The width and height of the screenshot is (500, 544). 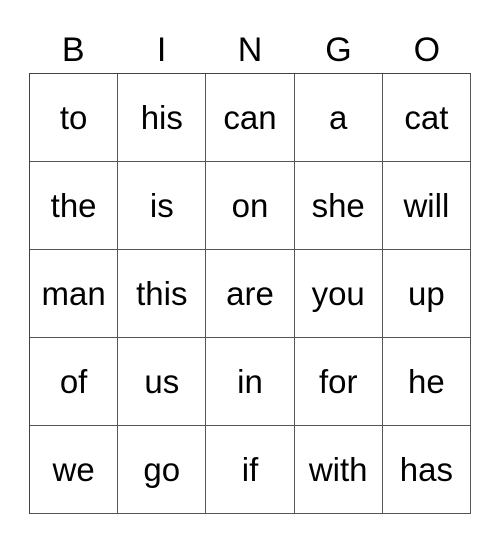 What do you see at coordinates (250, 118) in the screenshot?
I see `bingo-cell: can` at bounding box center [250, 118].